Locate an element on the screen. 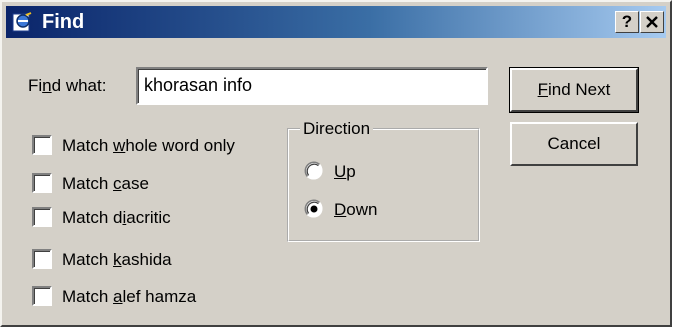 The width and height of the screenshot is (678, 329). find-what-label: Find what: is located at coordinates (67, 85).